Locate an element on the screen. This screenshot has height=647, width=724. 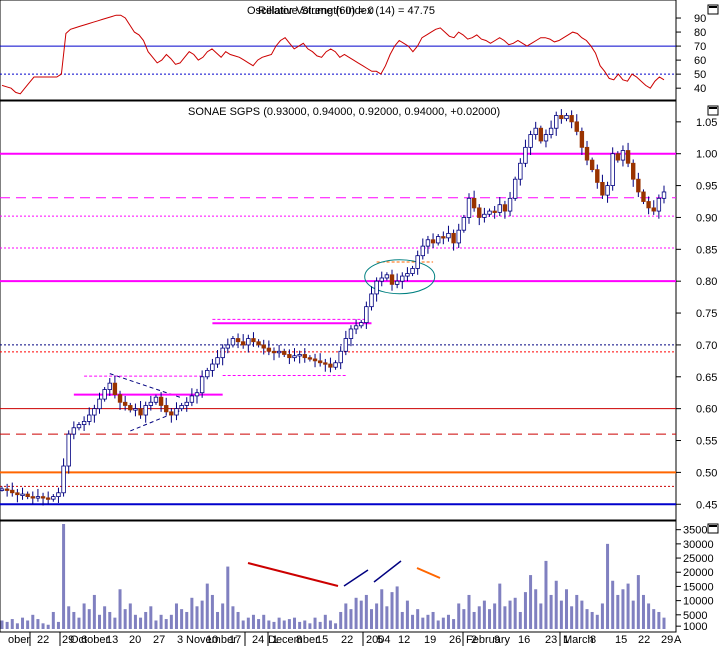
date-label: December is located at coordinates (293, 640).